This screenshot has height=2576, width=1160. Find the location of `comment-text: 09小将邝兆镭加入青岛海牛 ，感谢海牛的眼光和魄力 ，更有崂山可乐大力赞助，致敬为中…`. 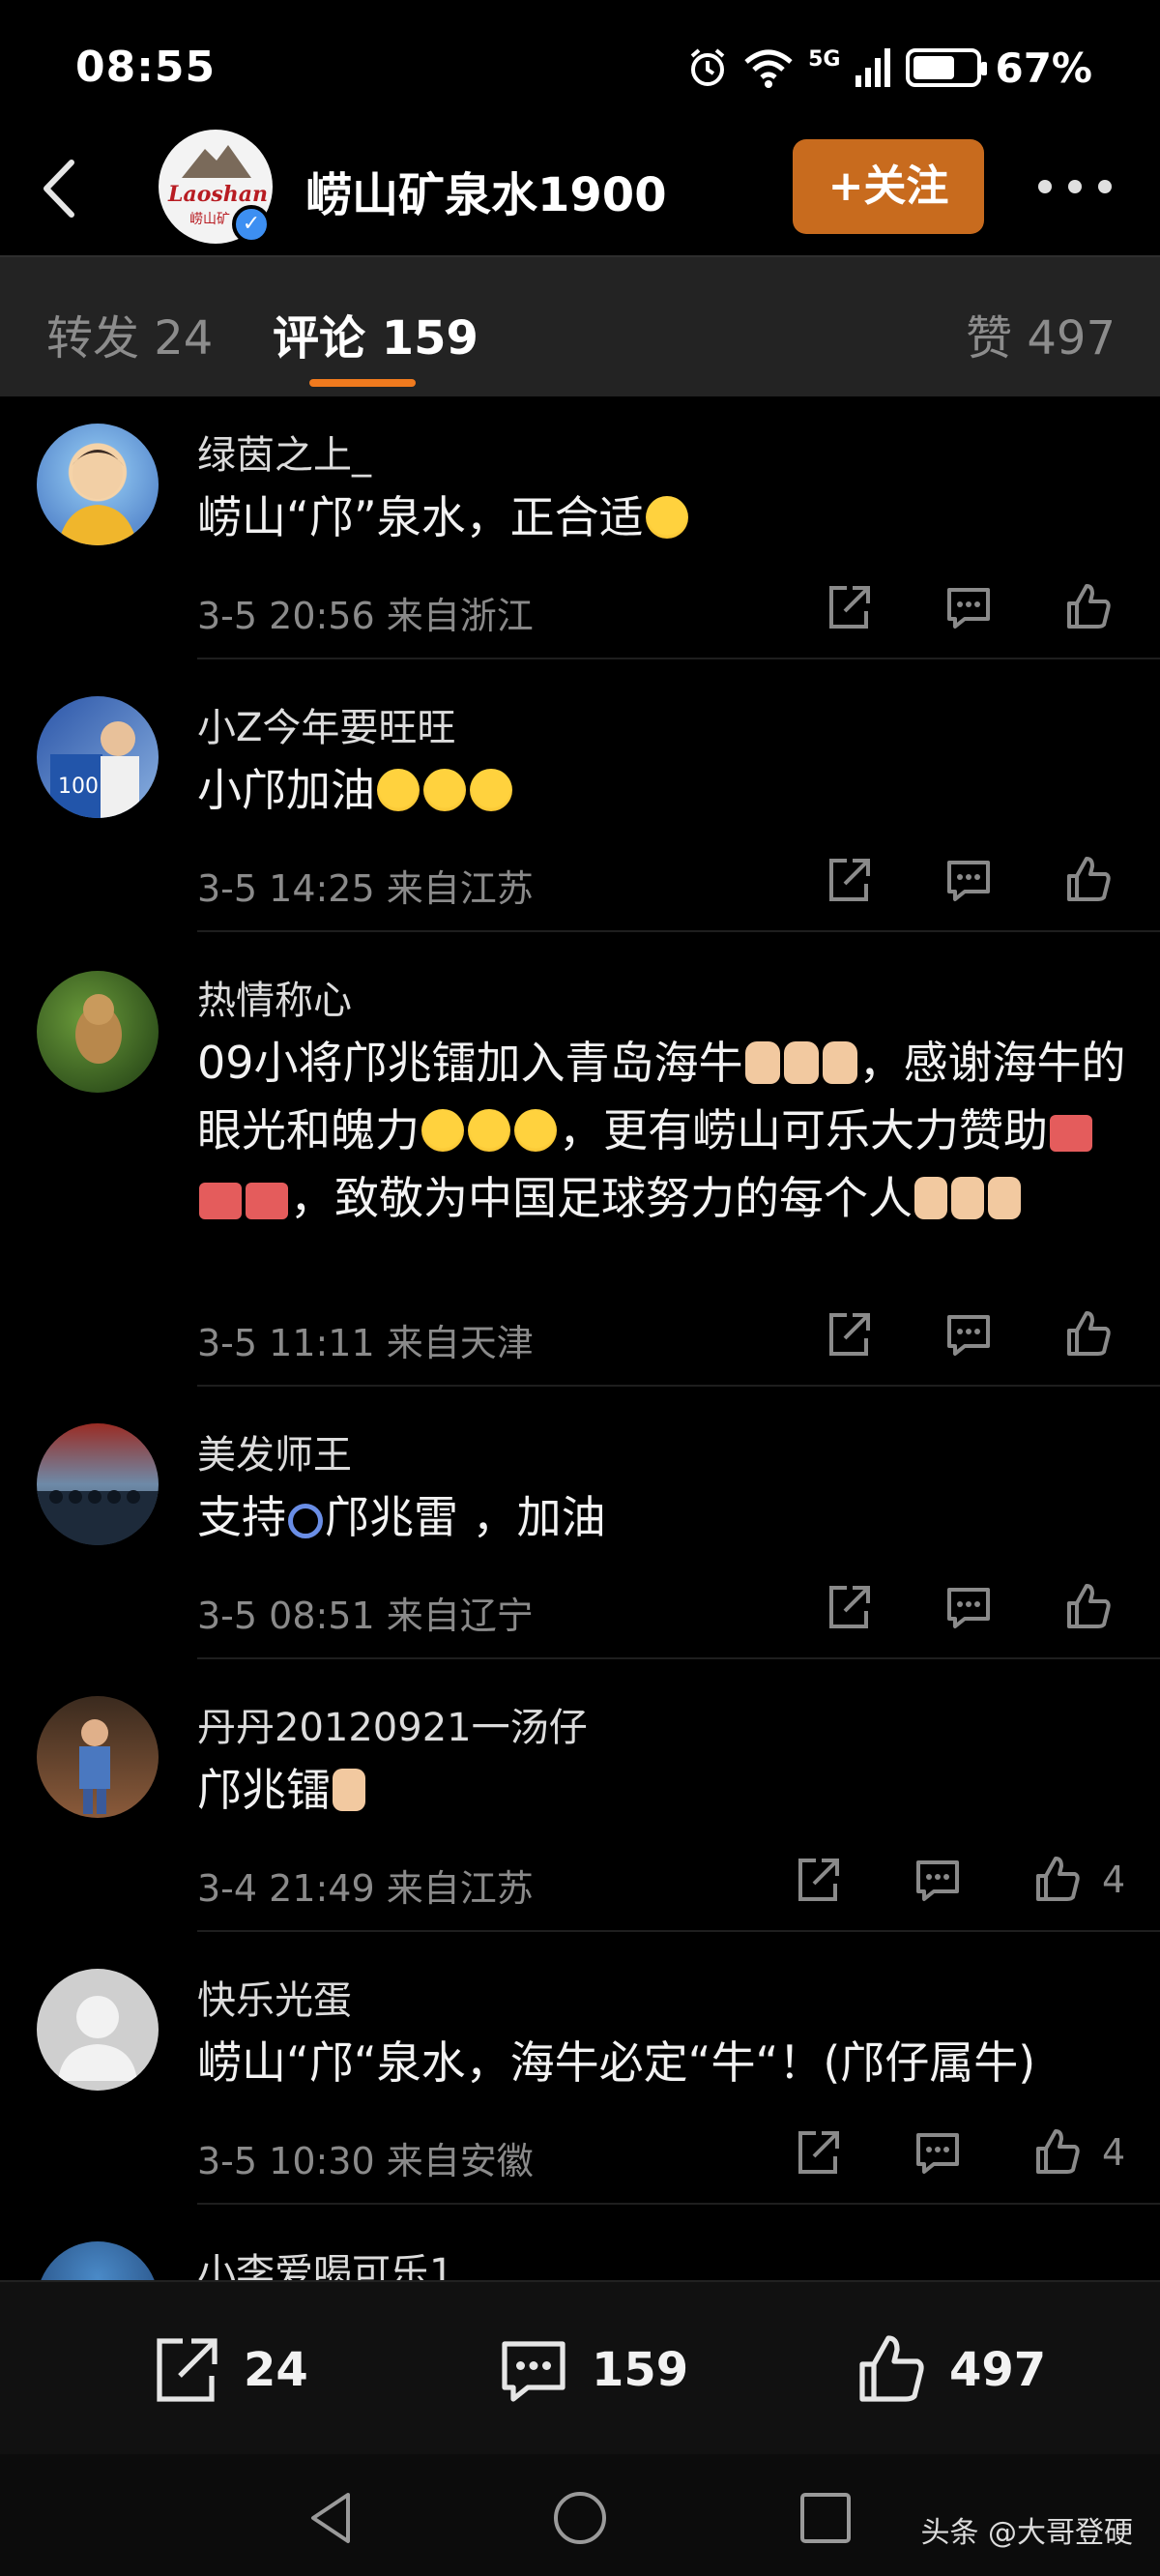

comment-text: 09小将邝兆镭加入青岛海牛 ，感谢海牛的眼光和魄力 ，更有崂山可乐大力赞助，致敬为中… is located at coordinates (666, 1130).